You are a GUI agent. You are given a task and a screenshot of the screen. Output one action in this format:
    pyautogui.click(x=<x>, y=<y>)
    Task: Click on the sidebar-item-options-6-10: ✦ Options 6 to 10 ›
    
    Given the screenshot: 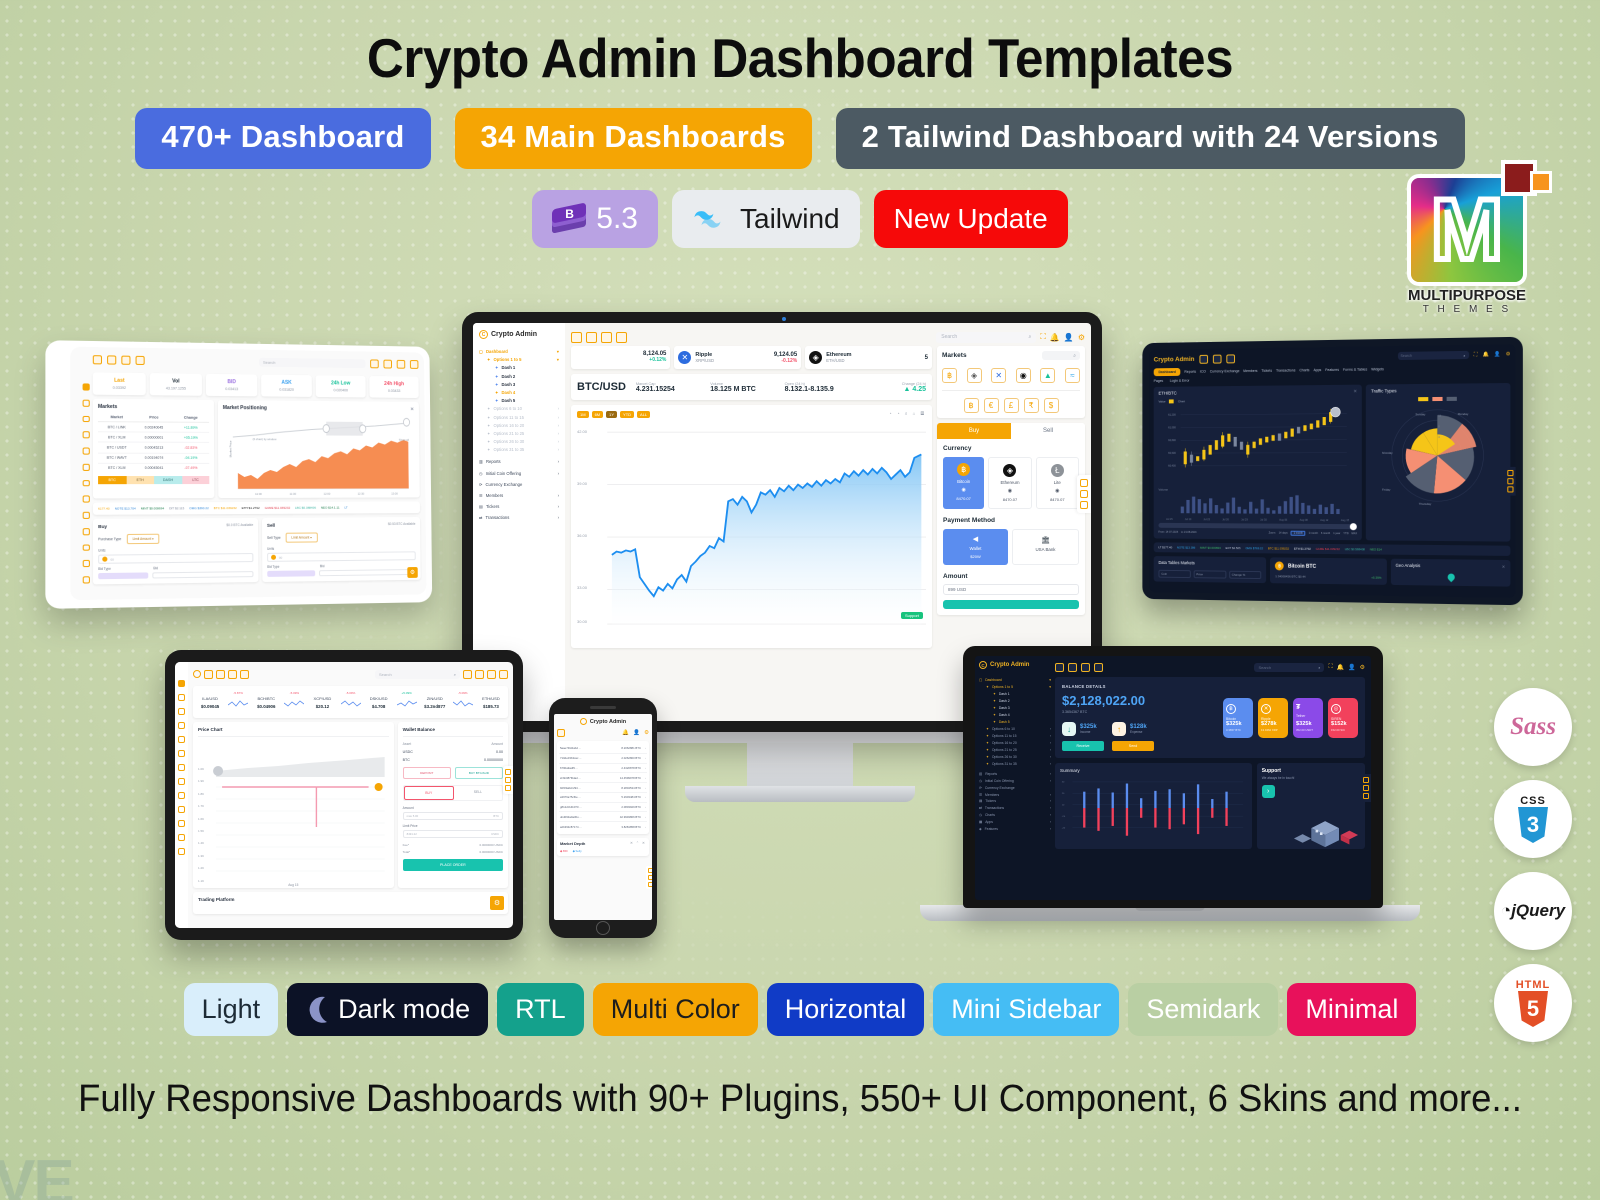 What is the action you would take?
    pyautogui.click(x=519, y=409)
    